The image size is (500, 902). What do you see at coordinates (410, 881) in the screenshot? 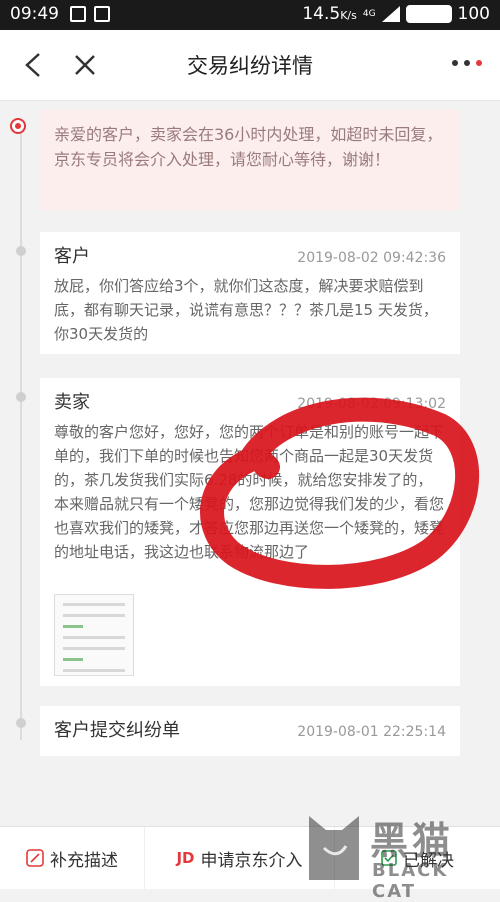
I see `watermark-en: BLACK CAT` at bounding box center [410, 881].